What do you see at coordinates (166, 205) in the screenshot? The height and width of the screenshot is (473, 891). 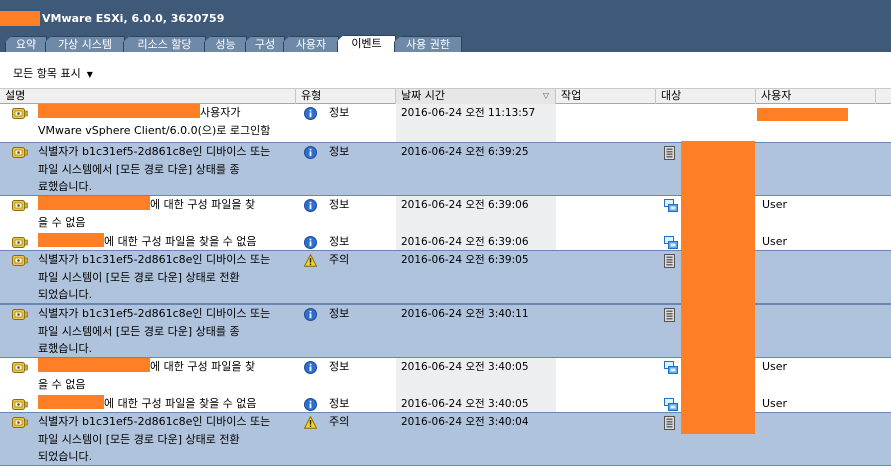 I see `description-line: 에 대한 구성 파일을 찾` at bounding box center [166, 205].